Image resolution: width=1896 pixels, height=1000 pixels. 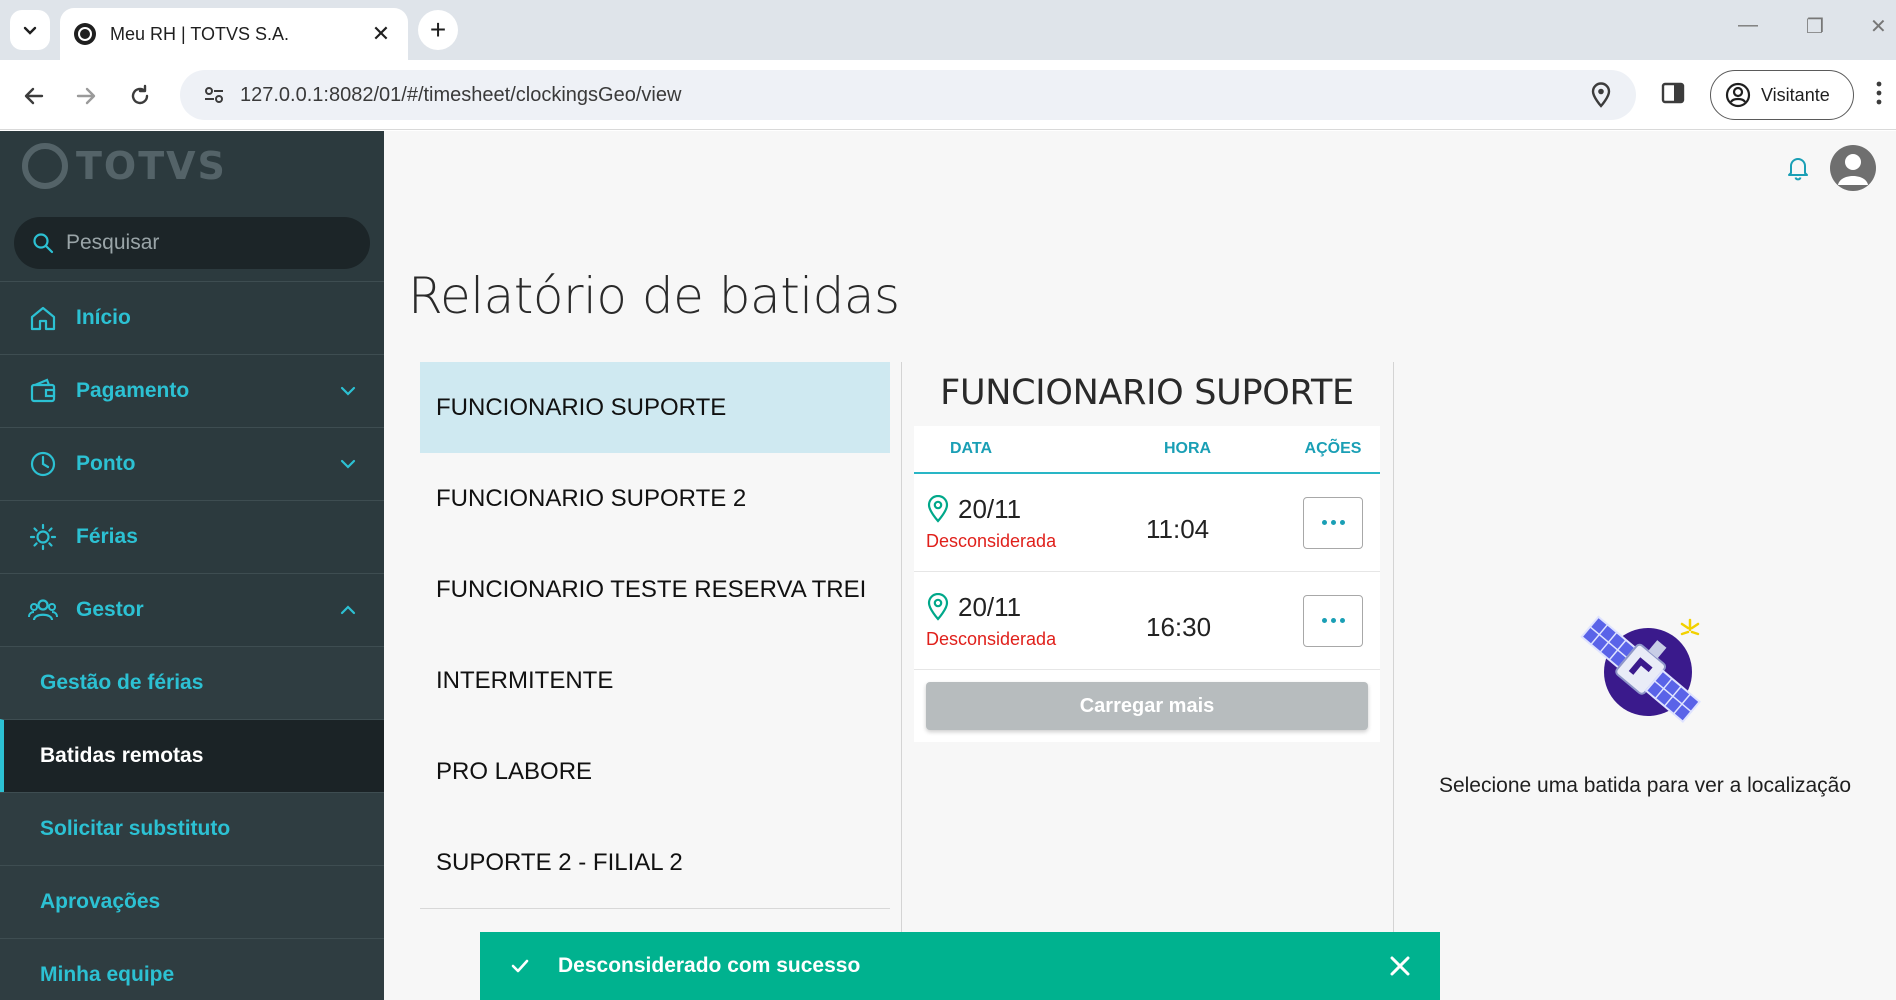 What do you see at coordinates (234, 34) in the screenshot?
I see `browser-tab: Meu RH | TOTVS S.A. ✕` at bounding box center [234, 34].